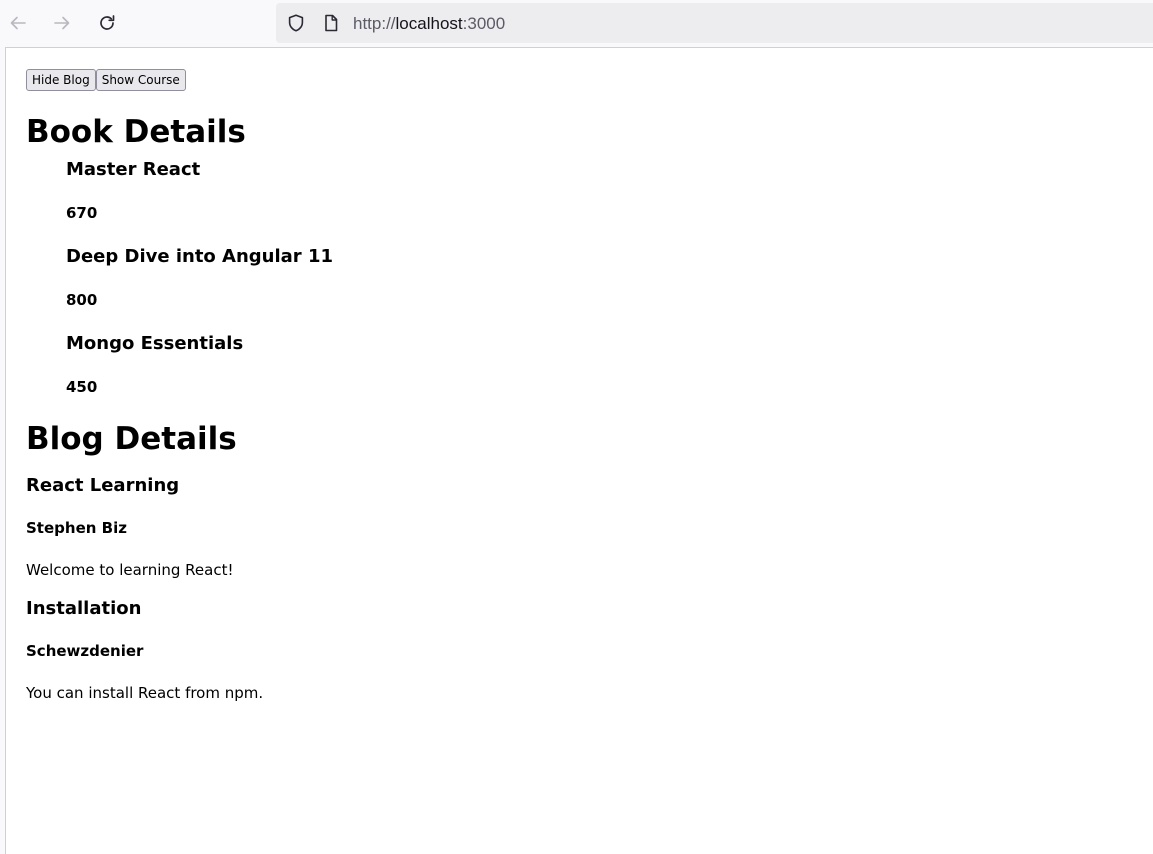  I want to click on arrow-left-icon, so click(18, 23).